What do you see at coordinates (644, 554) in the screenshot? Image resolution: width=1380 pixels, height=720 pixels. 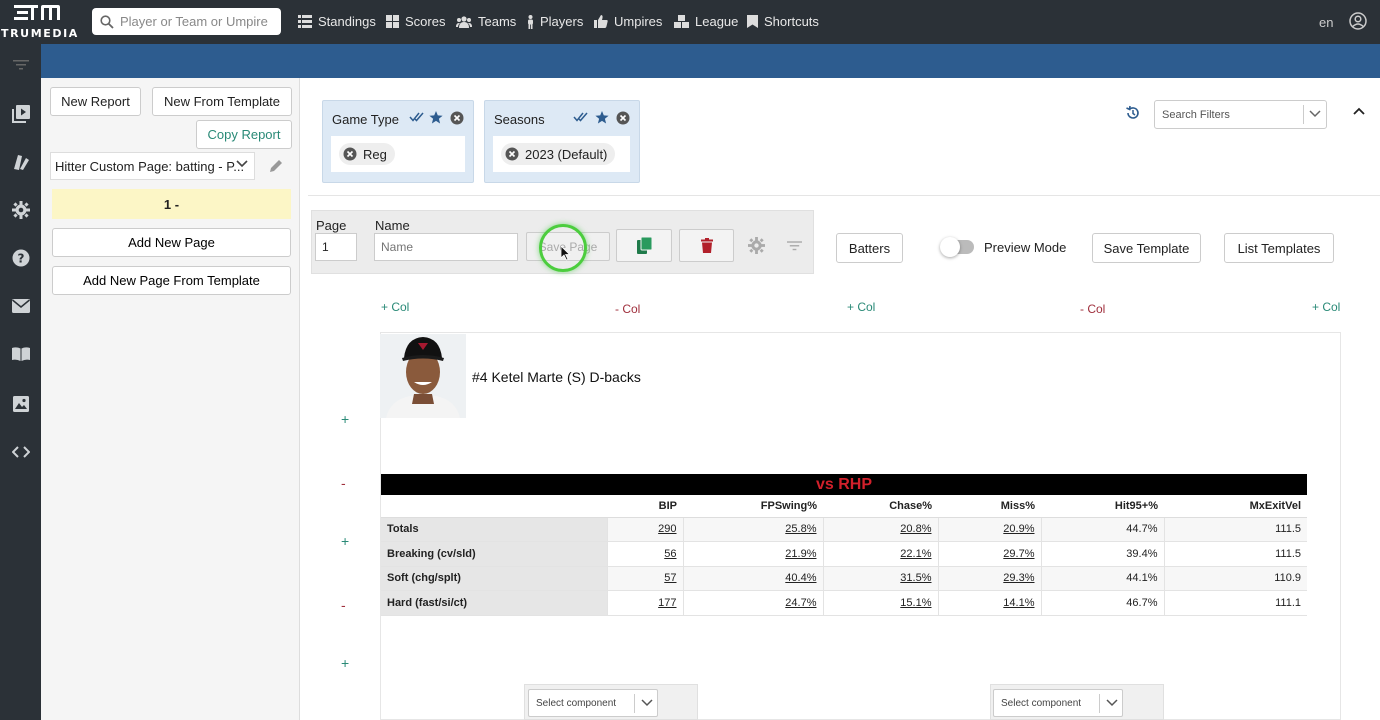 I see `table-cell-link: 56` at bounding box center [644, 554].